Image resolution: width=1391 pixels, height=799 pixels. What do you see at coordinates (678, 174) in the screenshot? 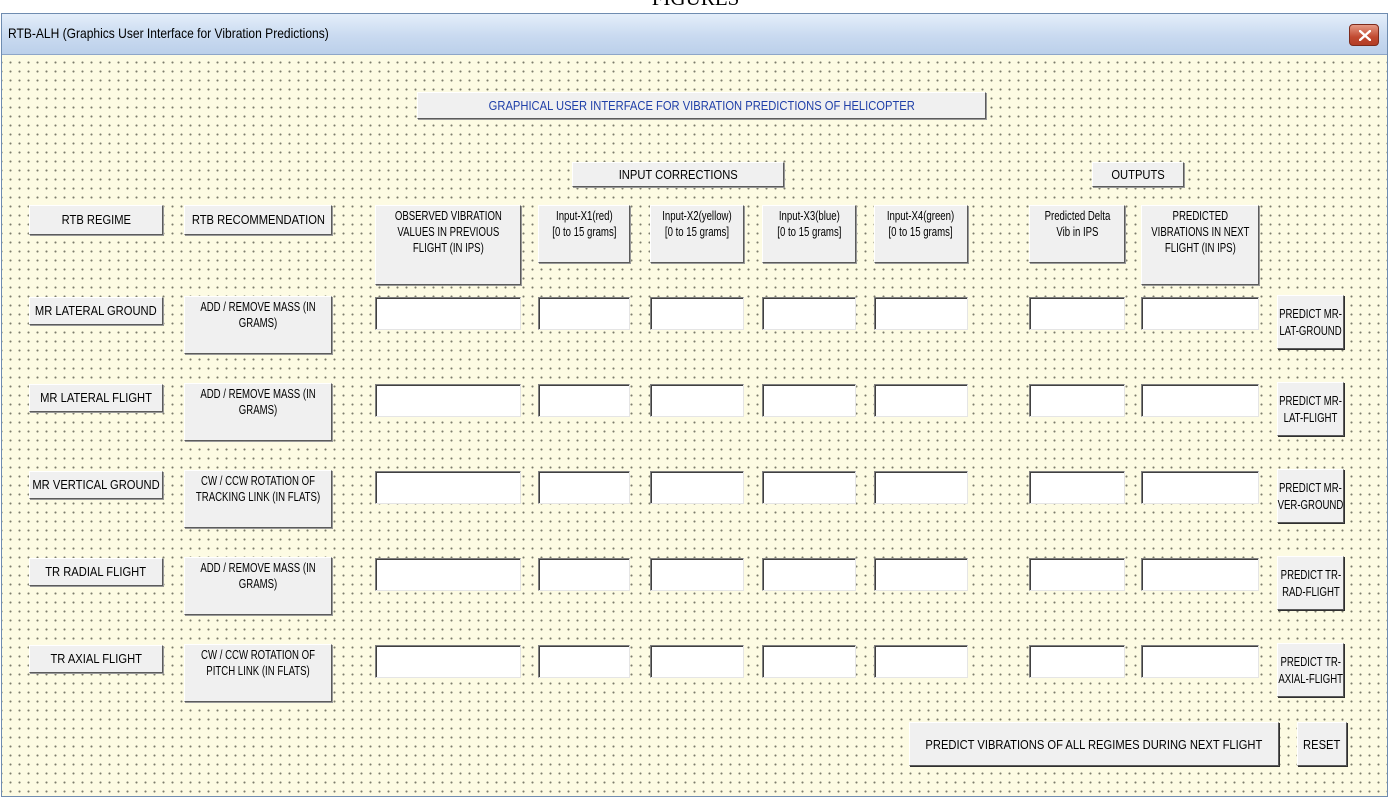
I see `input-corrections-label: INPUT CORRECTIONS` at bounding box center [678, 174].